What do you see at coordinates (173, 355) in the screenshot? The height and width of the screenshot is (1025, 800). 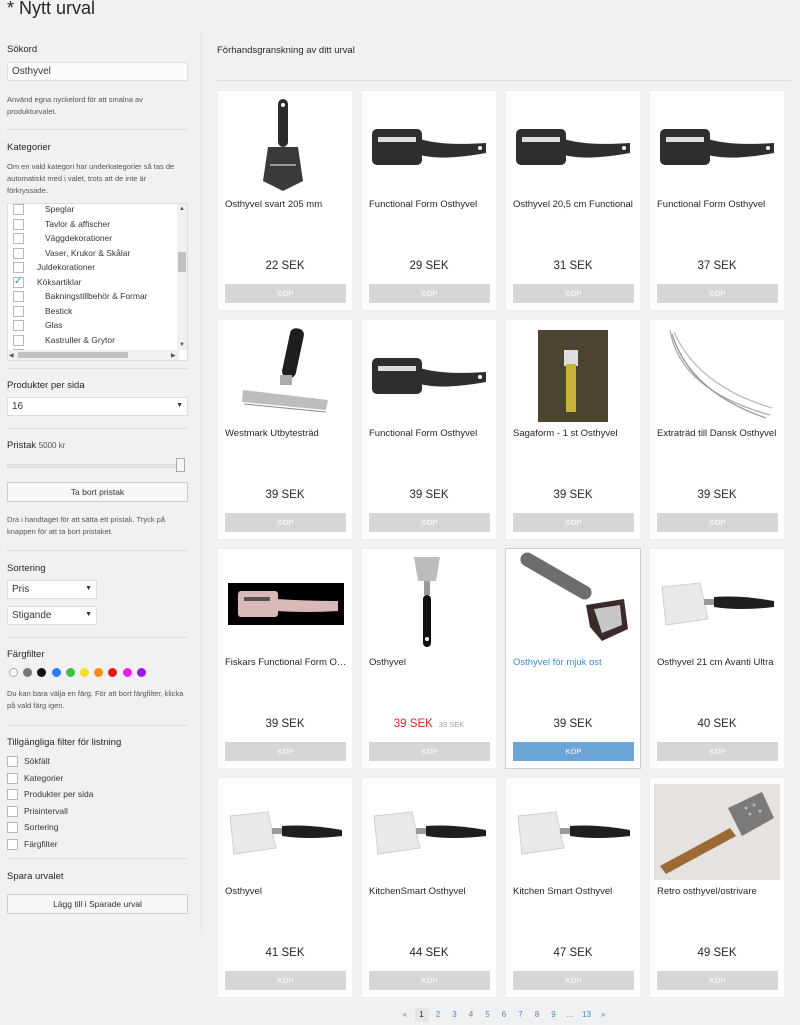 I see `scroll-right-icon: ▶` at bounding box center [173, 355].